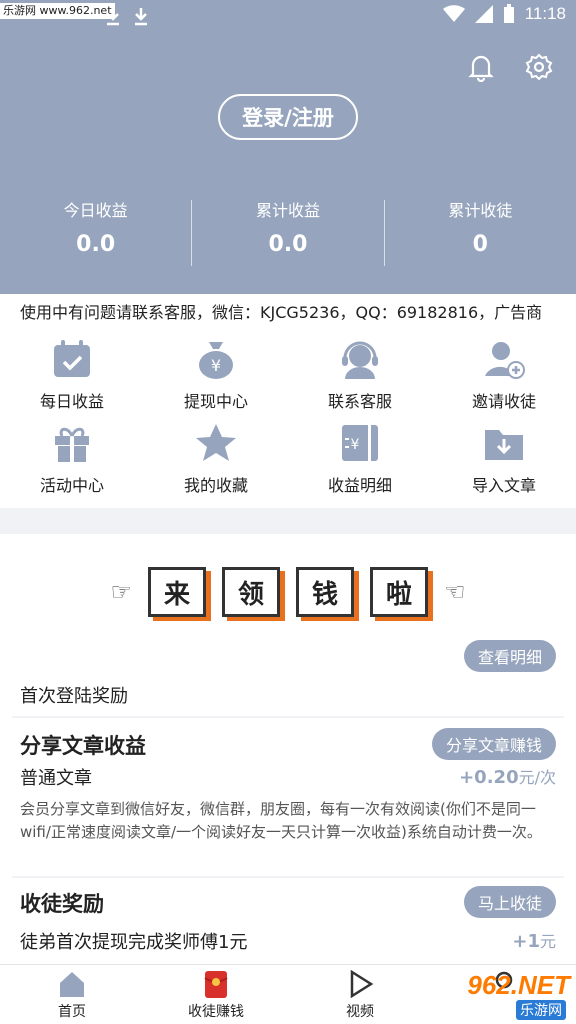 The height and width of the screenshot is (1024, 576). I want to click on grid-item-import-article: 导入文章, so click(504, 464).